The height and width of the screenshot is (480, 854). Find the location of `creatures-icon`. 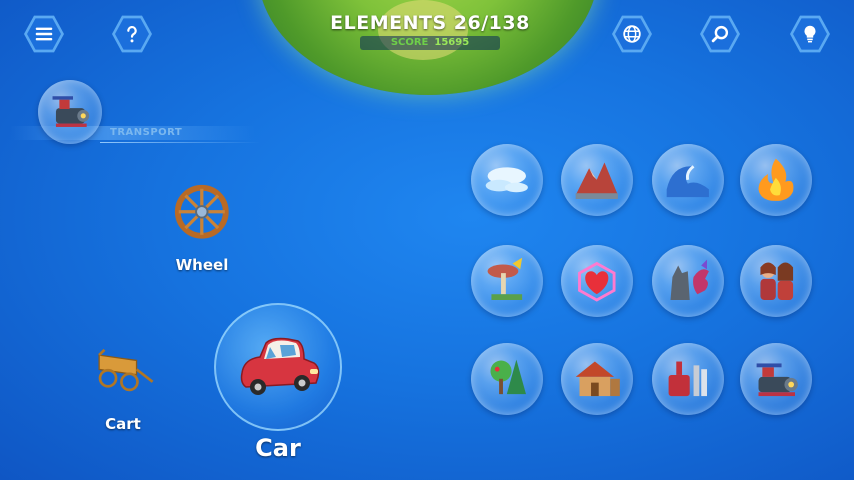

creatures-icon is located at coordinates (690, 280).